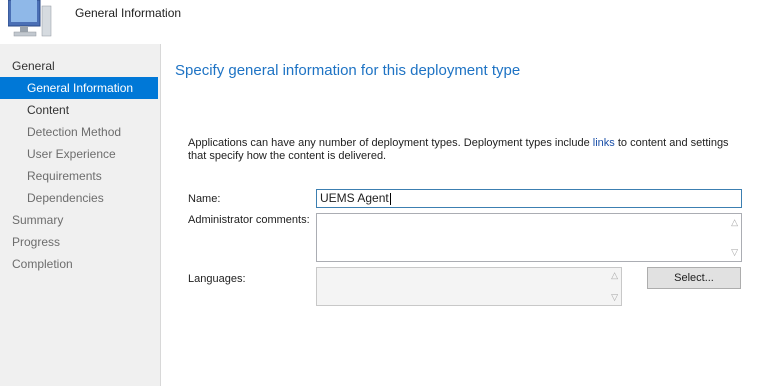  Describe the element at coordinates (80, 110) in the screenshot. I see `sidebar-item-content: Content` at that location.